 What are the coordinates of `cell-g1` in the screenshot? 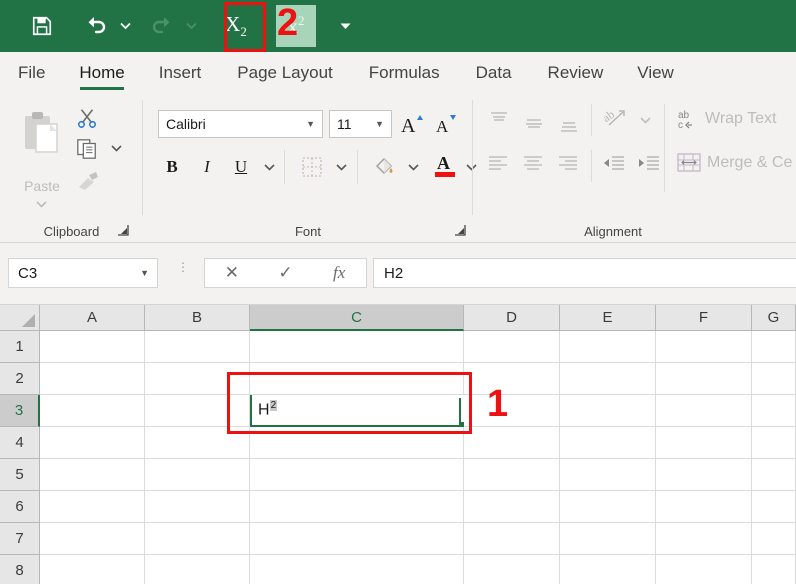 It's located at (774, 347).